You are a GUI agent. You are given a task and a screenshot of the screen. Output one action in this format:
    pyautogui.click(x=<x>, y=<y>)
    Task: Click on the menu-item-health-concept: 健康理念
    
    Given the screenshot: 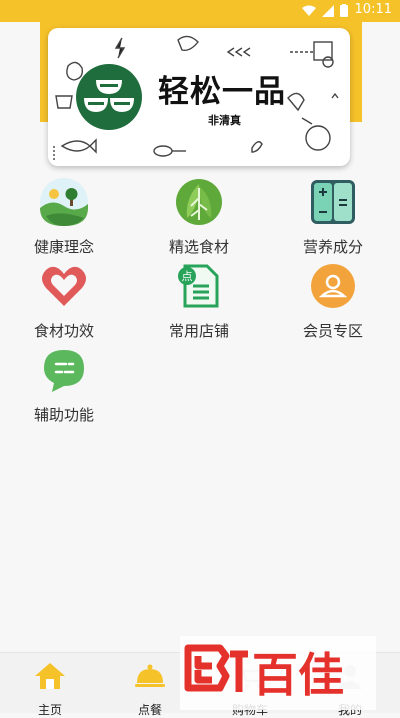 What is the action you would take?
    pyautogui.click(x=64, y=217)
    